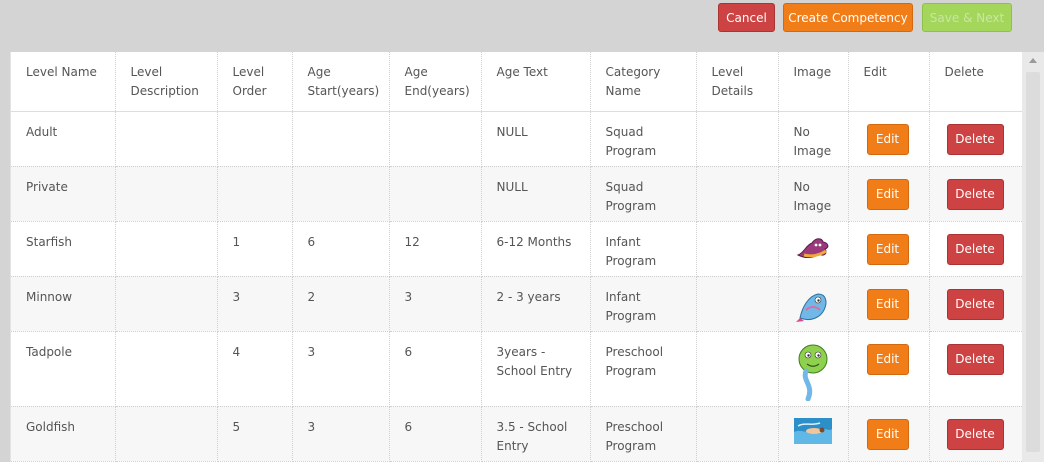  What do you see at coordinates (255, 369) in the screenshot?
I see `cell-level-order: 4` at bounding box center [255, 369].